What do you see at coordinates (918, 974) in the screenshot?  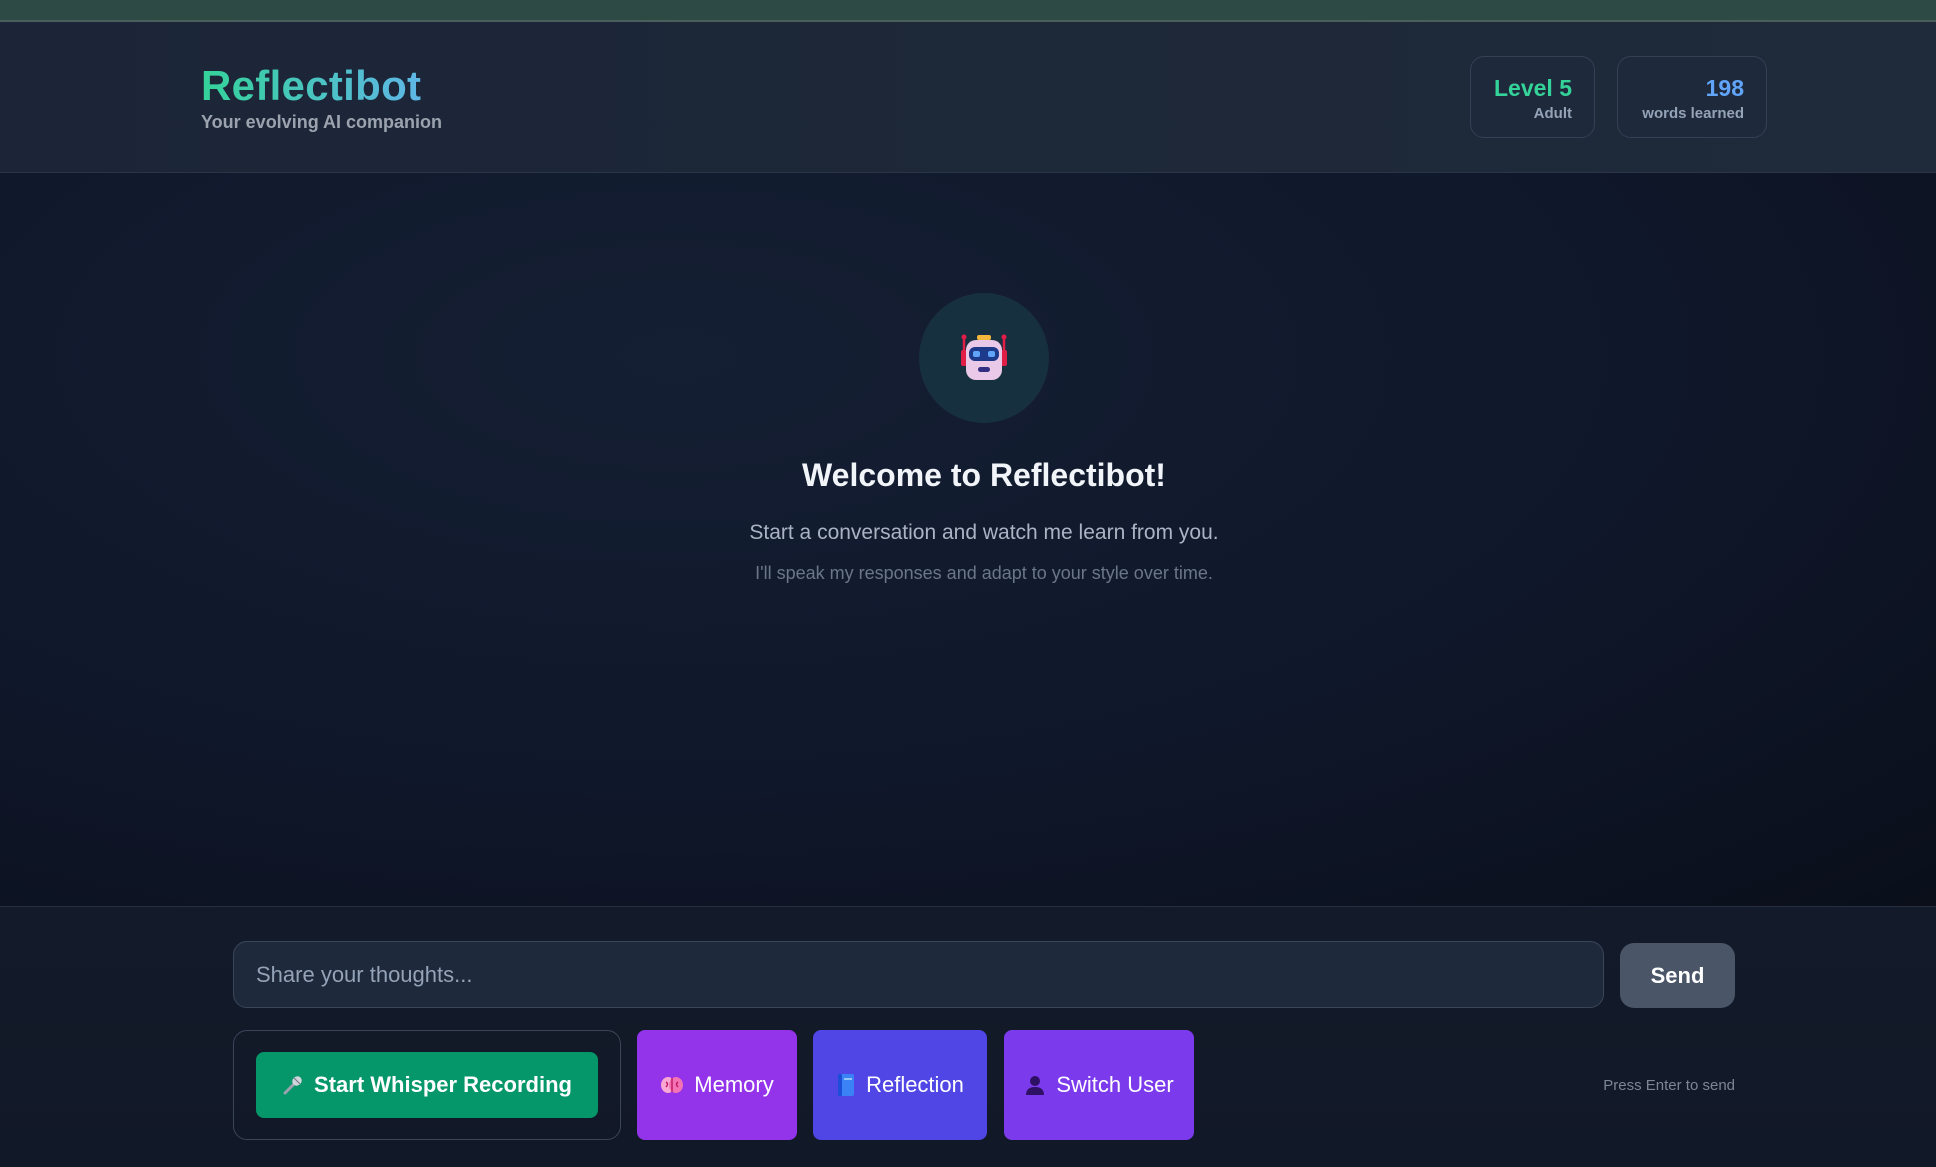 I see `message-input` at bounding box center [918, 974].